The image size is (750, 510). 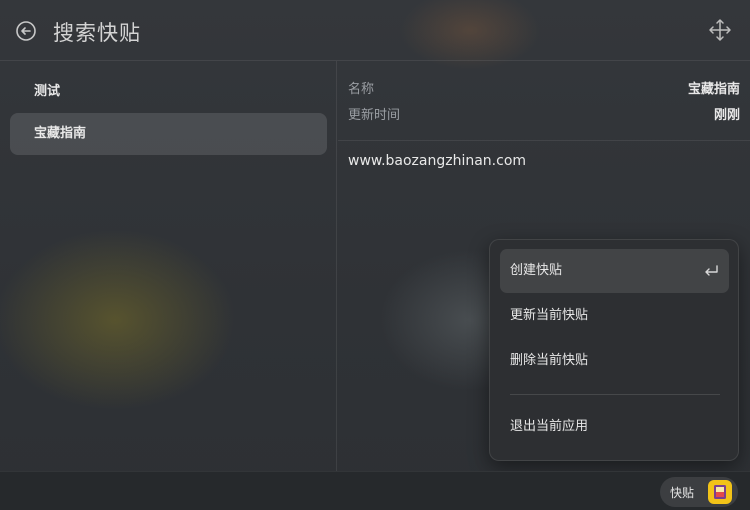 I want to click on notebook-icon, so click(x=720, y=492).